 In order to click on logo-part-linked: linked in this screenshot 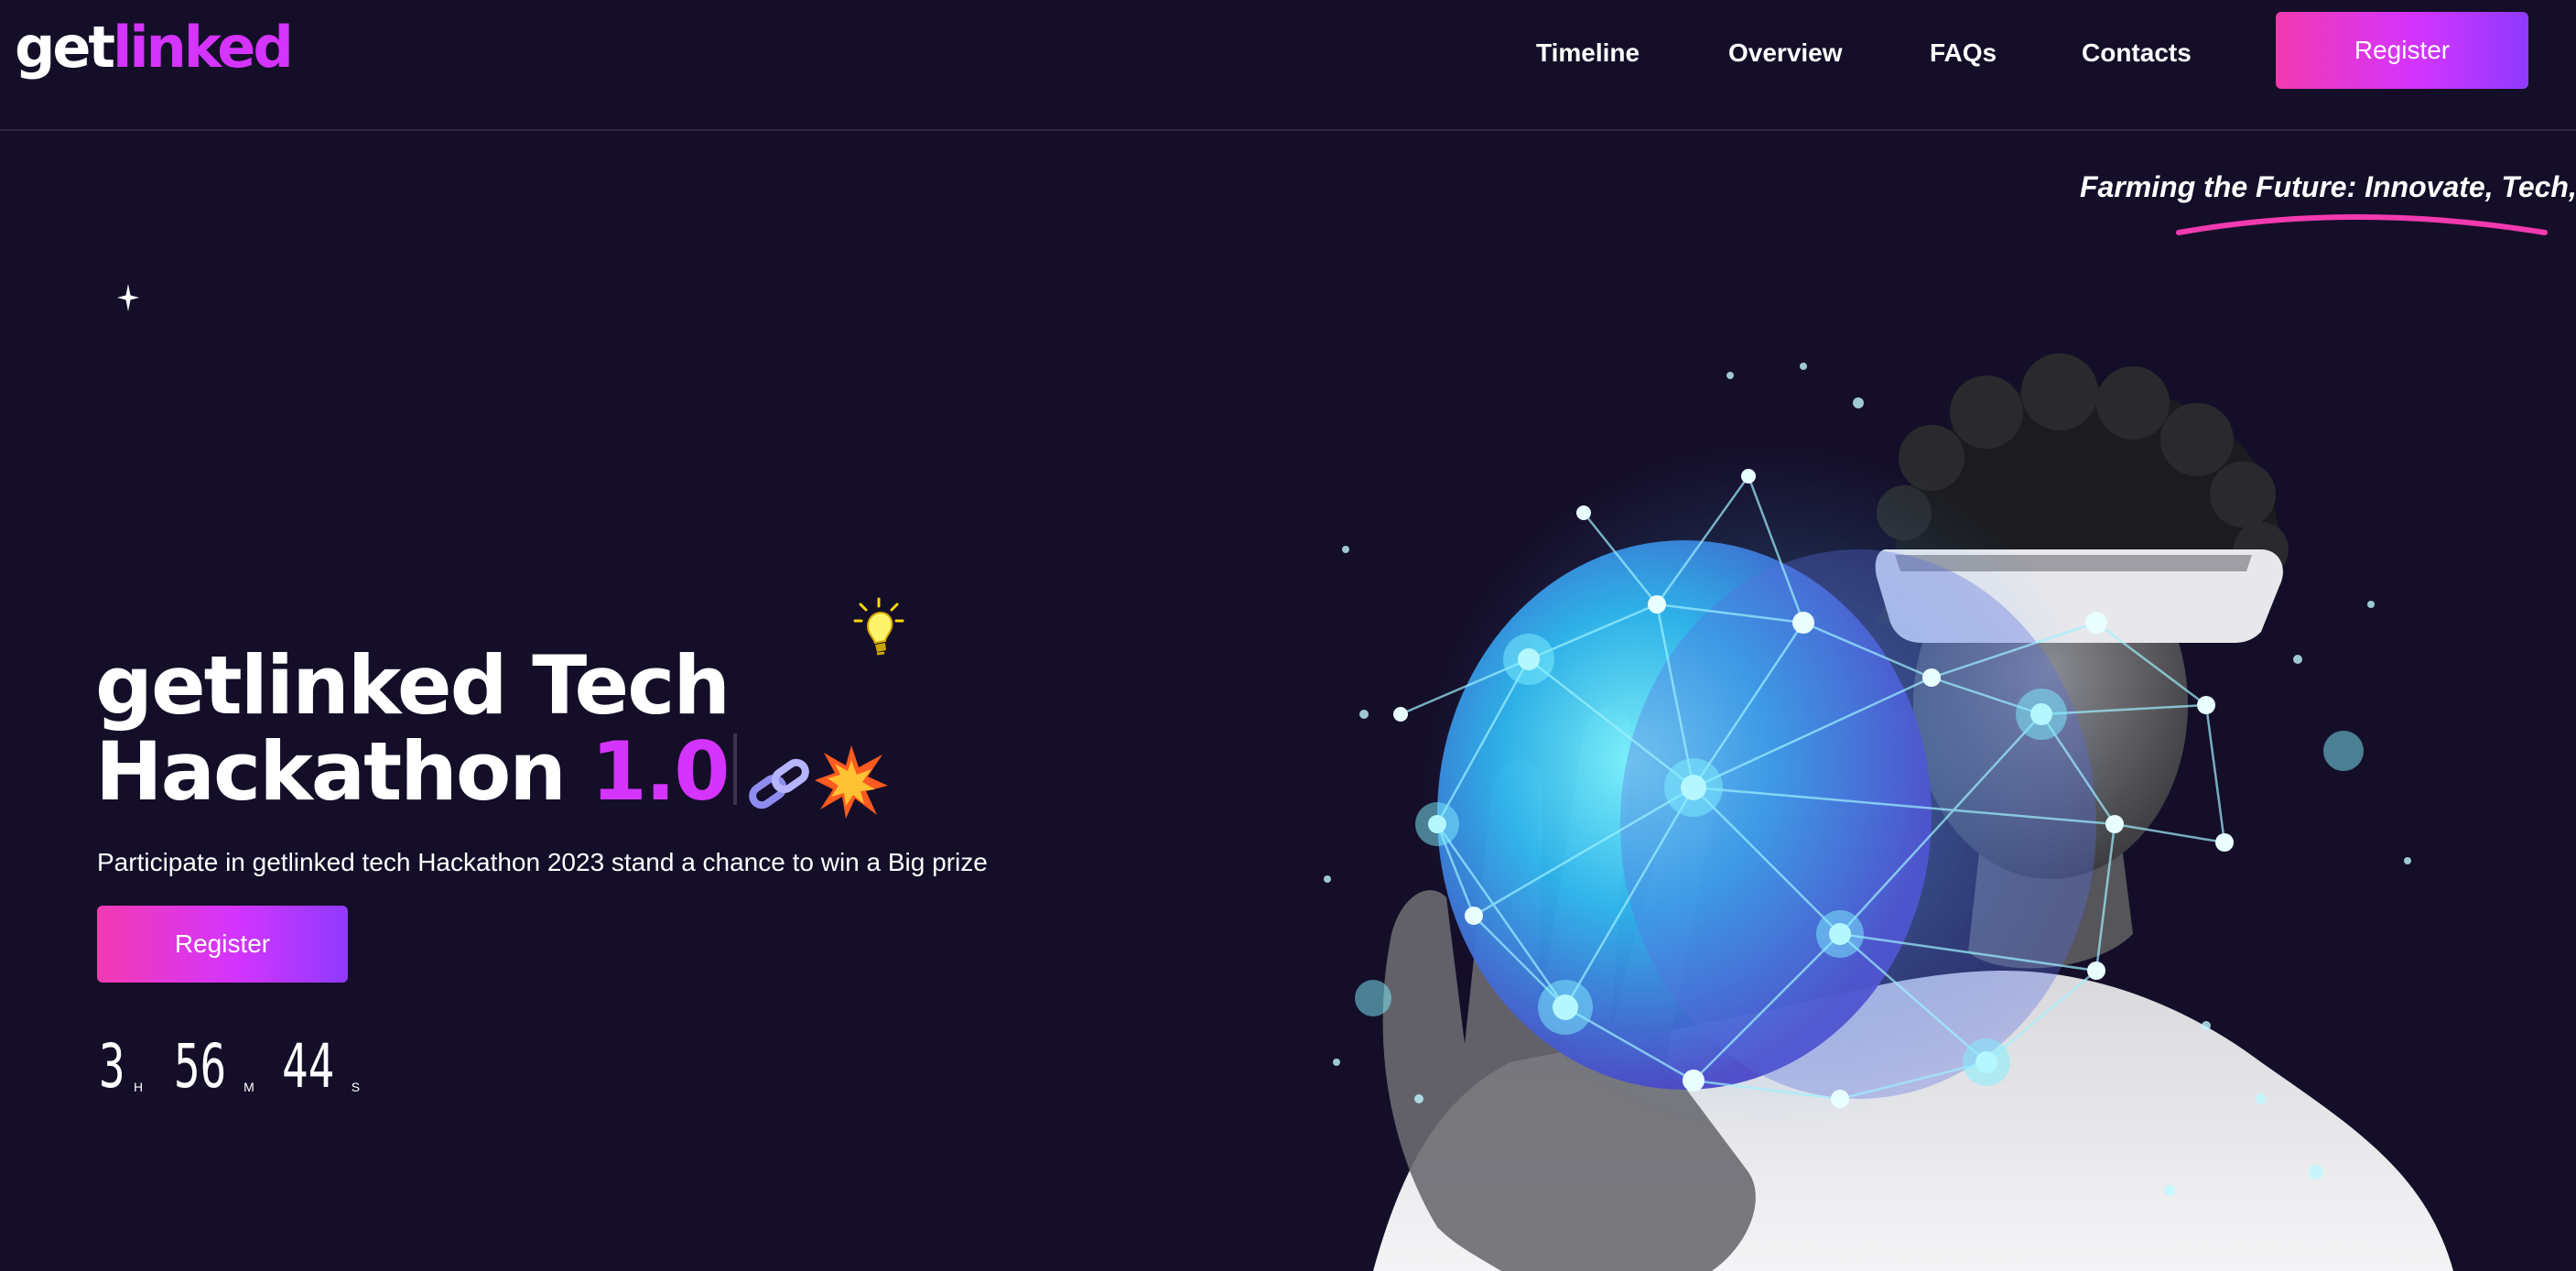, I will do `click(204, 47)`.